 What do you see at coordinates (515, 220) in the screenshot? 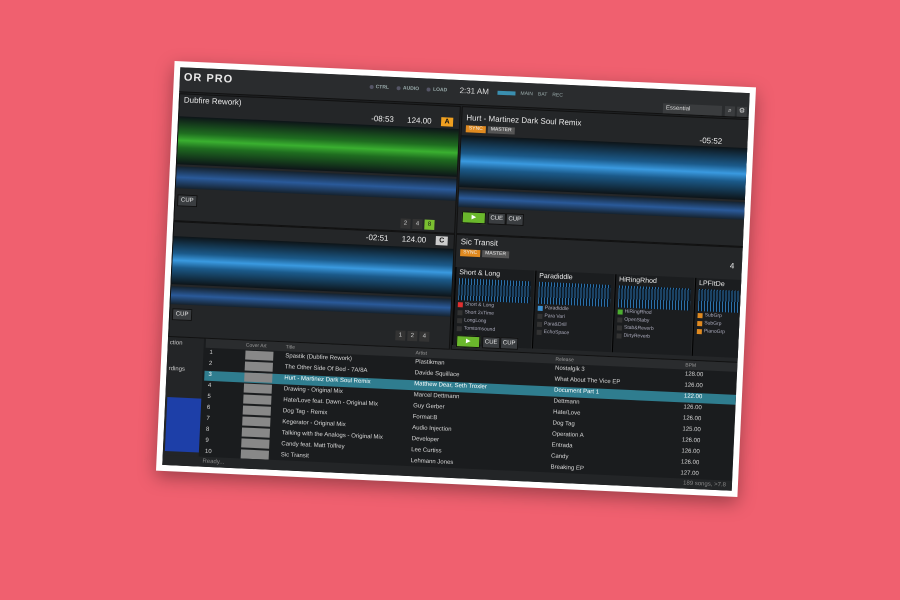
I see `deck-b-cup-button: CUP` at bounding box center [515, 220].